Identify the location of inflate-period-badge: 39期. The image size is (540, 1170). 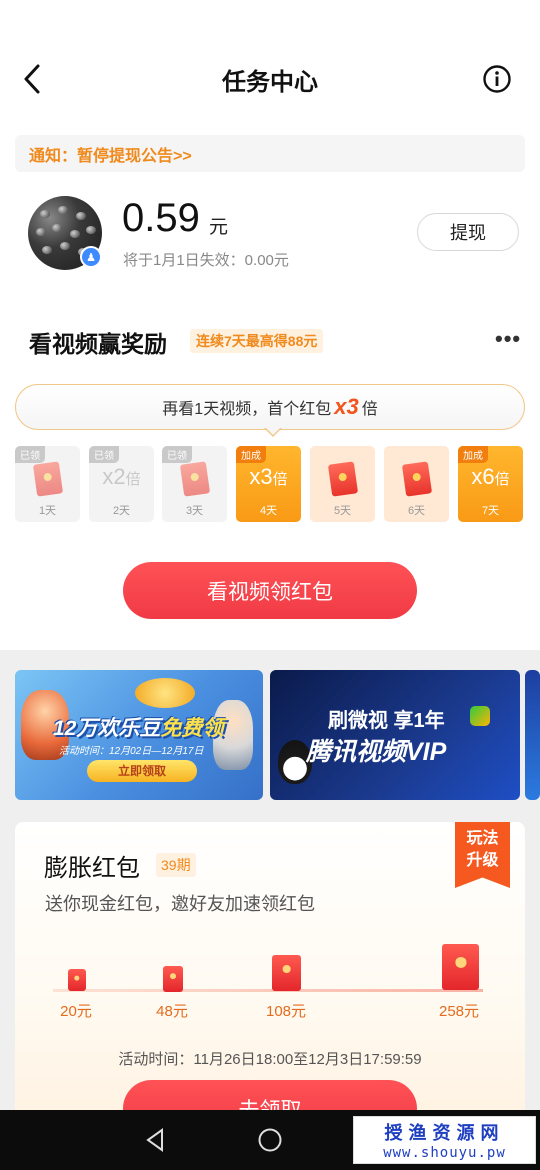
(176, 865).